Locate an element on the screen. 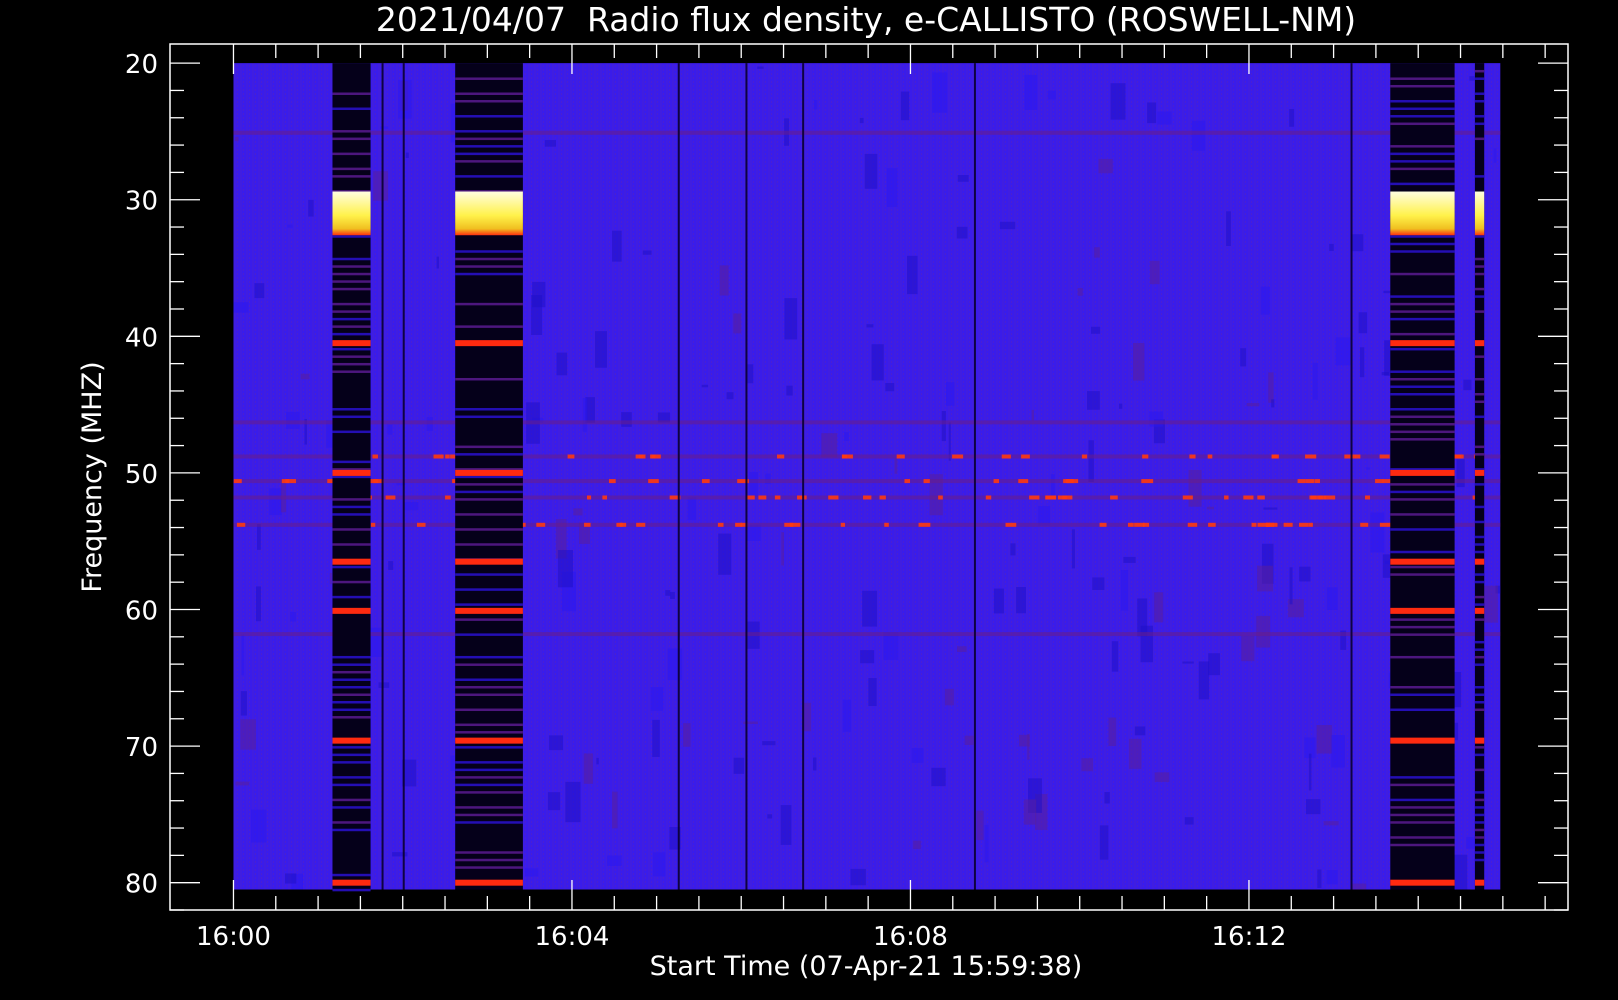 This screenshot has width=1618, height=1000. burst-region is located at coordinates (1479, 213).